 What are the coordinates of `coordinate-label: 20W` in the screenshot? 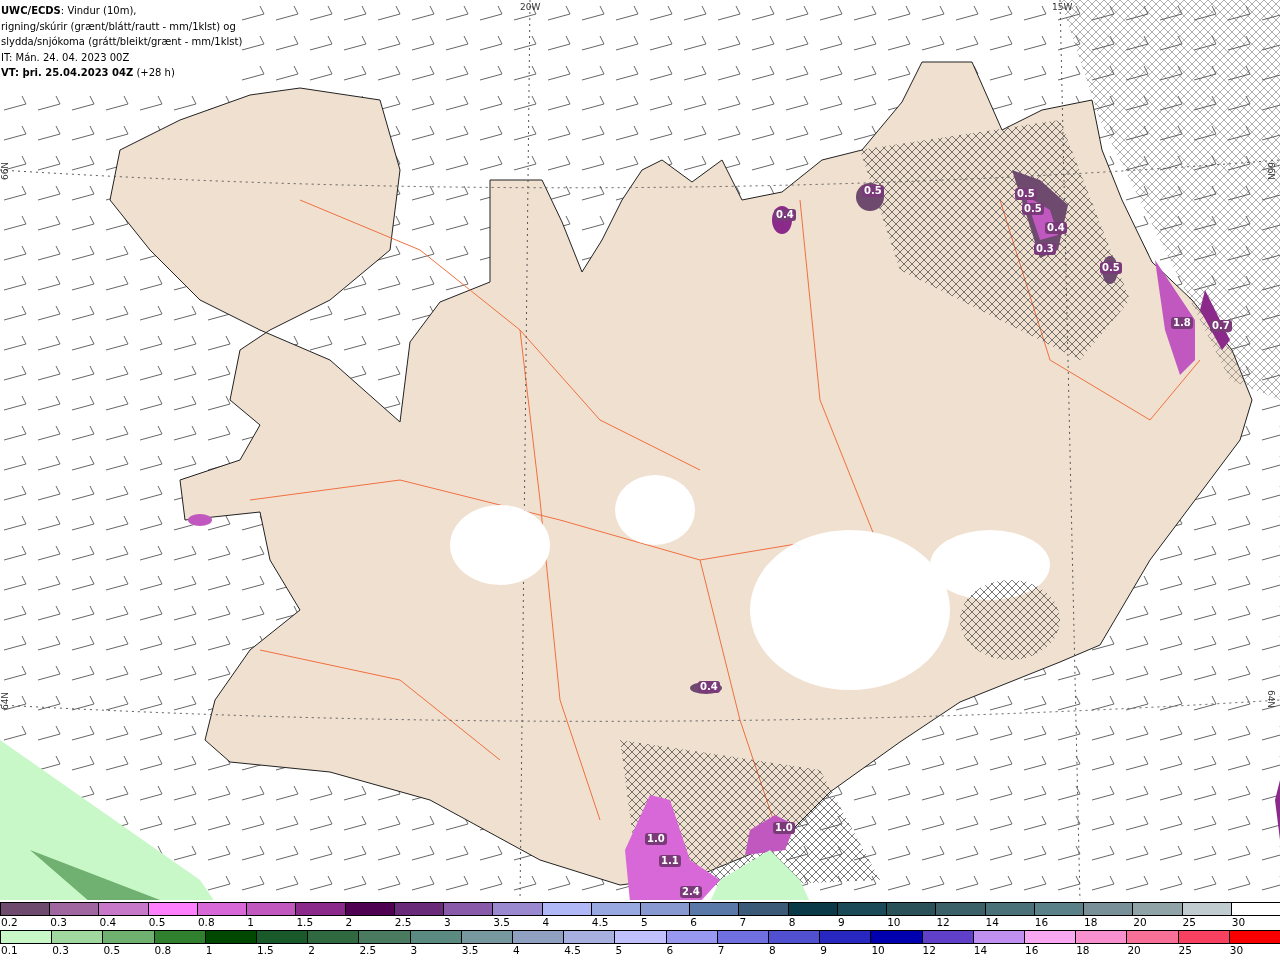 It's located at (530, 7).